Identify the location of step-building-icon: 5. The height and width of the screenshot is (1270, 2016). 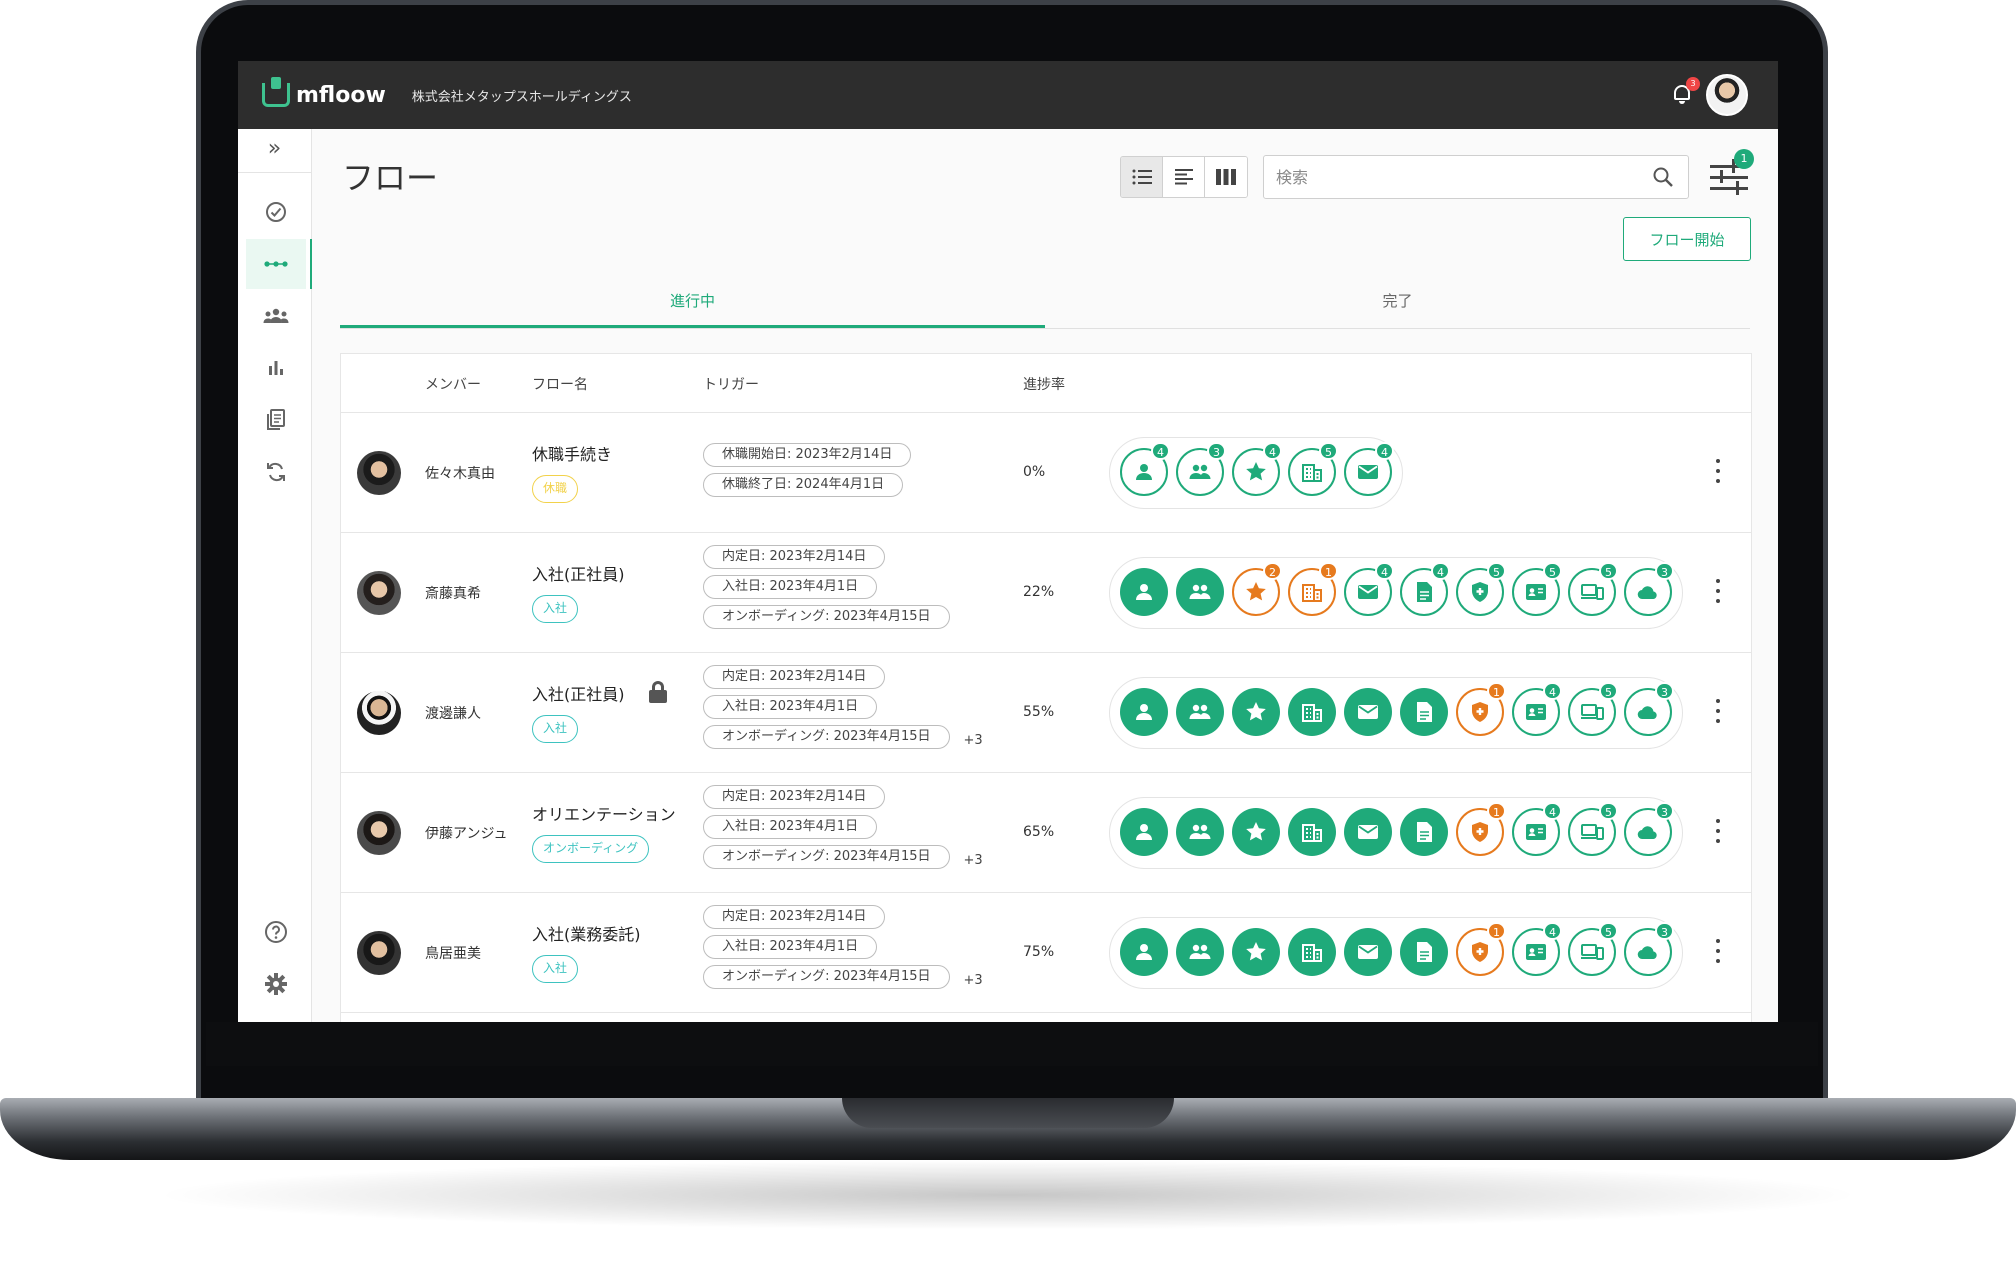
(1313, 469).